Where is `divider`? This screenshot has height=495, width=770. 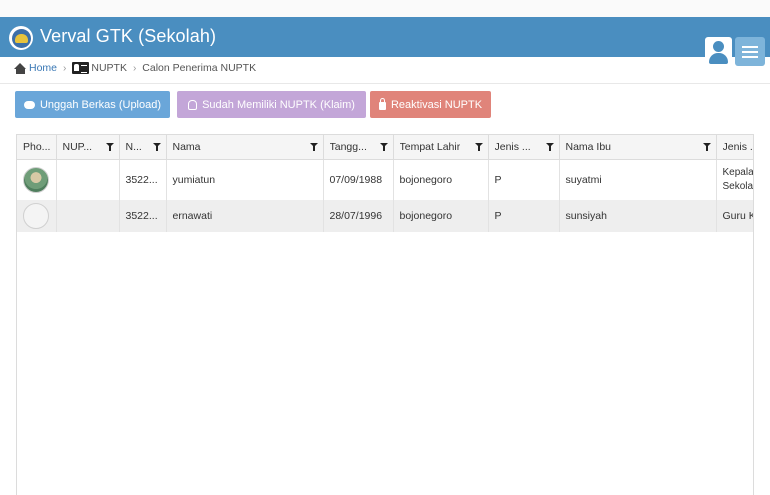 divider is located at coordinates (385, 83).